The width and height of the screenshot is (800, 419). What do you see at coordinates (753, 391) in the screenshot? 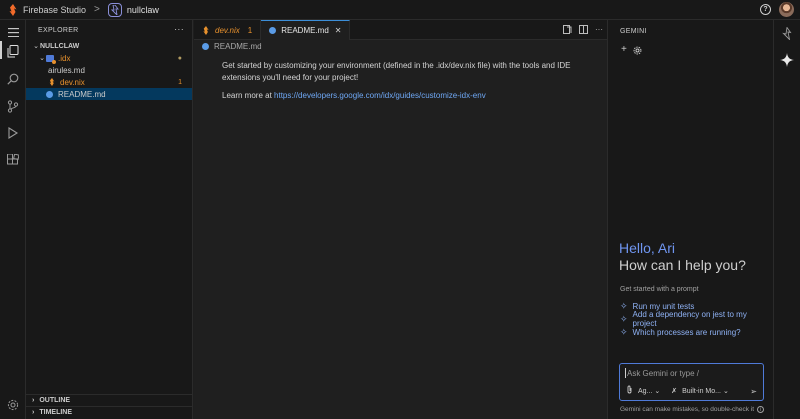
I see `send-icon: ➢` at bounding box center [753, 391].